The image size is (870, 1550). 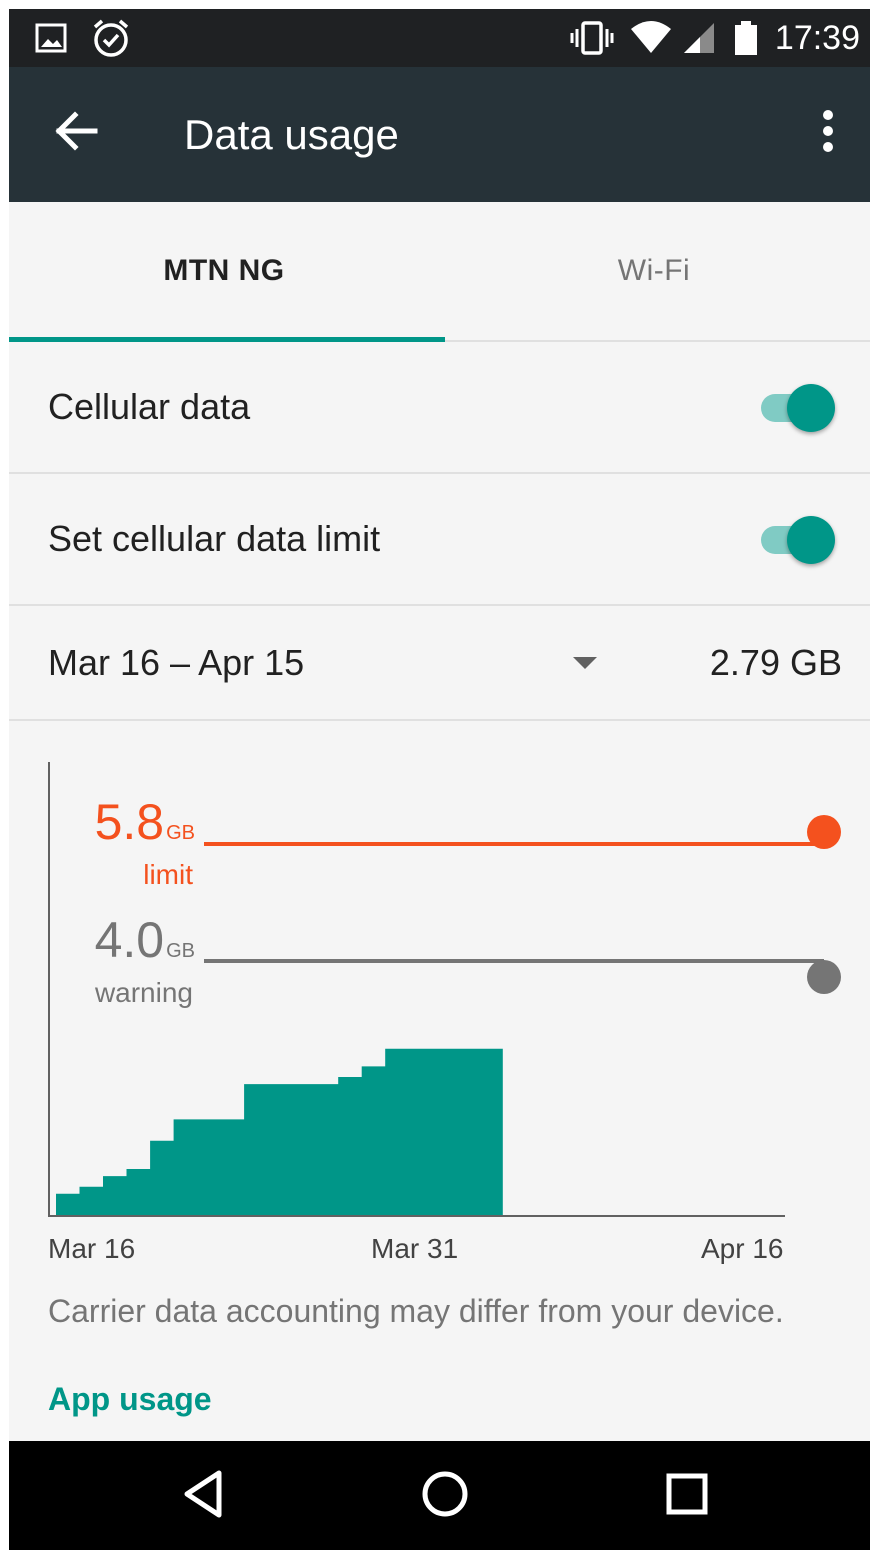 I want to click on warning-caption: warning, so click(x=143, y=992).